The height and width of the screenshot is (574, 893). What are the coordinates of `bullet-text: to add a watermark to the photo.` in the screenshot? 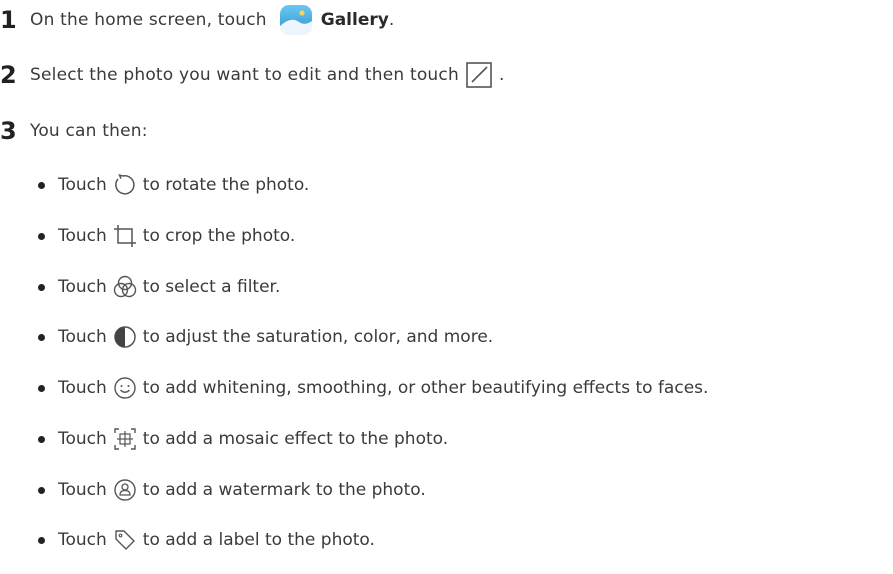 It's located at (284, 490).